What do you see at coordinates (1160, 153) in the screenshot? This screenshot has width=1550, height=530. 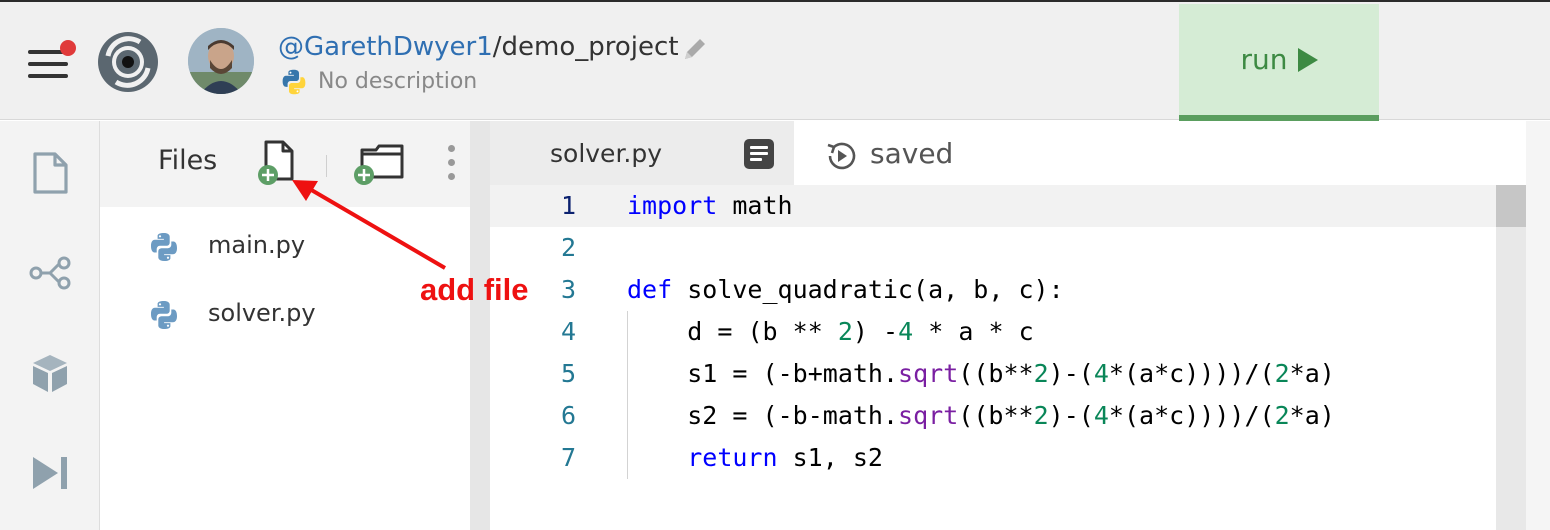 I see `save-status: saved` at bounding box center [1160, 153].